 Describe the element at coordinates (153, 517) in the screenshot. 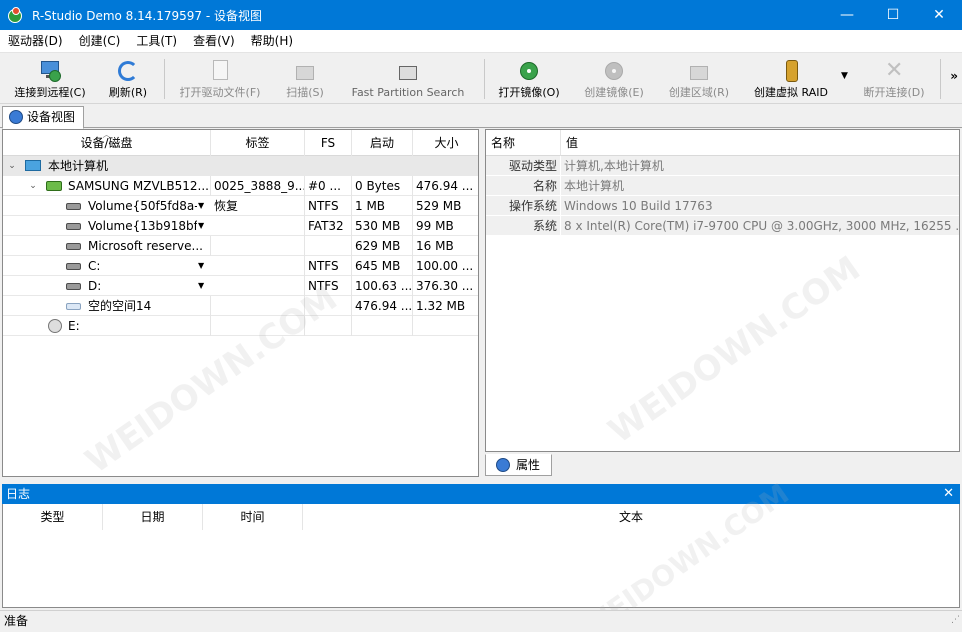

I see `log-header-date: 日期` at that location.